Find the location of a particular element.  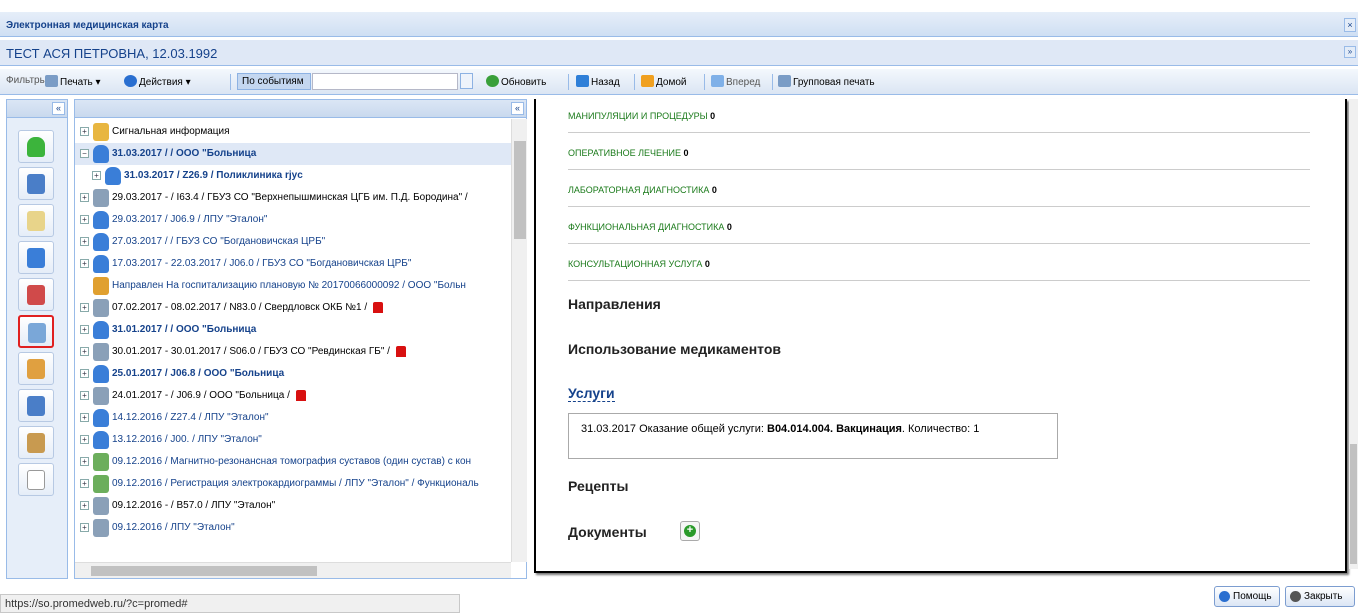

refresh-icon is located at coordinates (492, 81).